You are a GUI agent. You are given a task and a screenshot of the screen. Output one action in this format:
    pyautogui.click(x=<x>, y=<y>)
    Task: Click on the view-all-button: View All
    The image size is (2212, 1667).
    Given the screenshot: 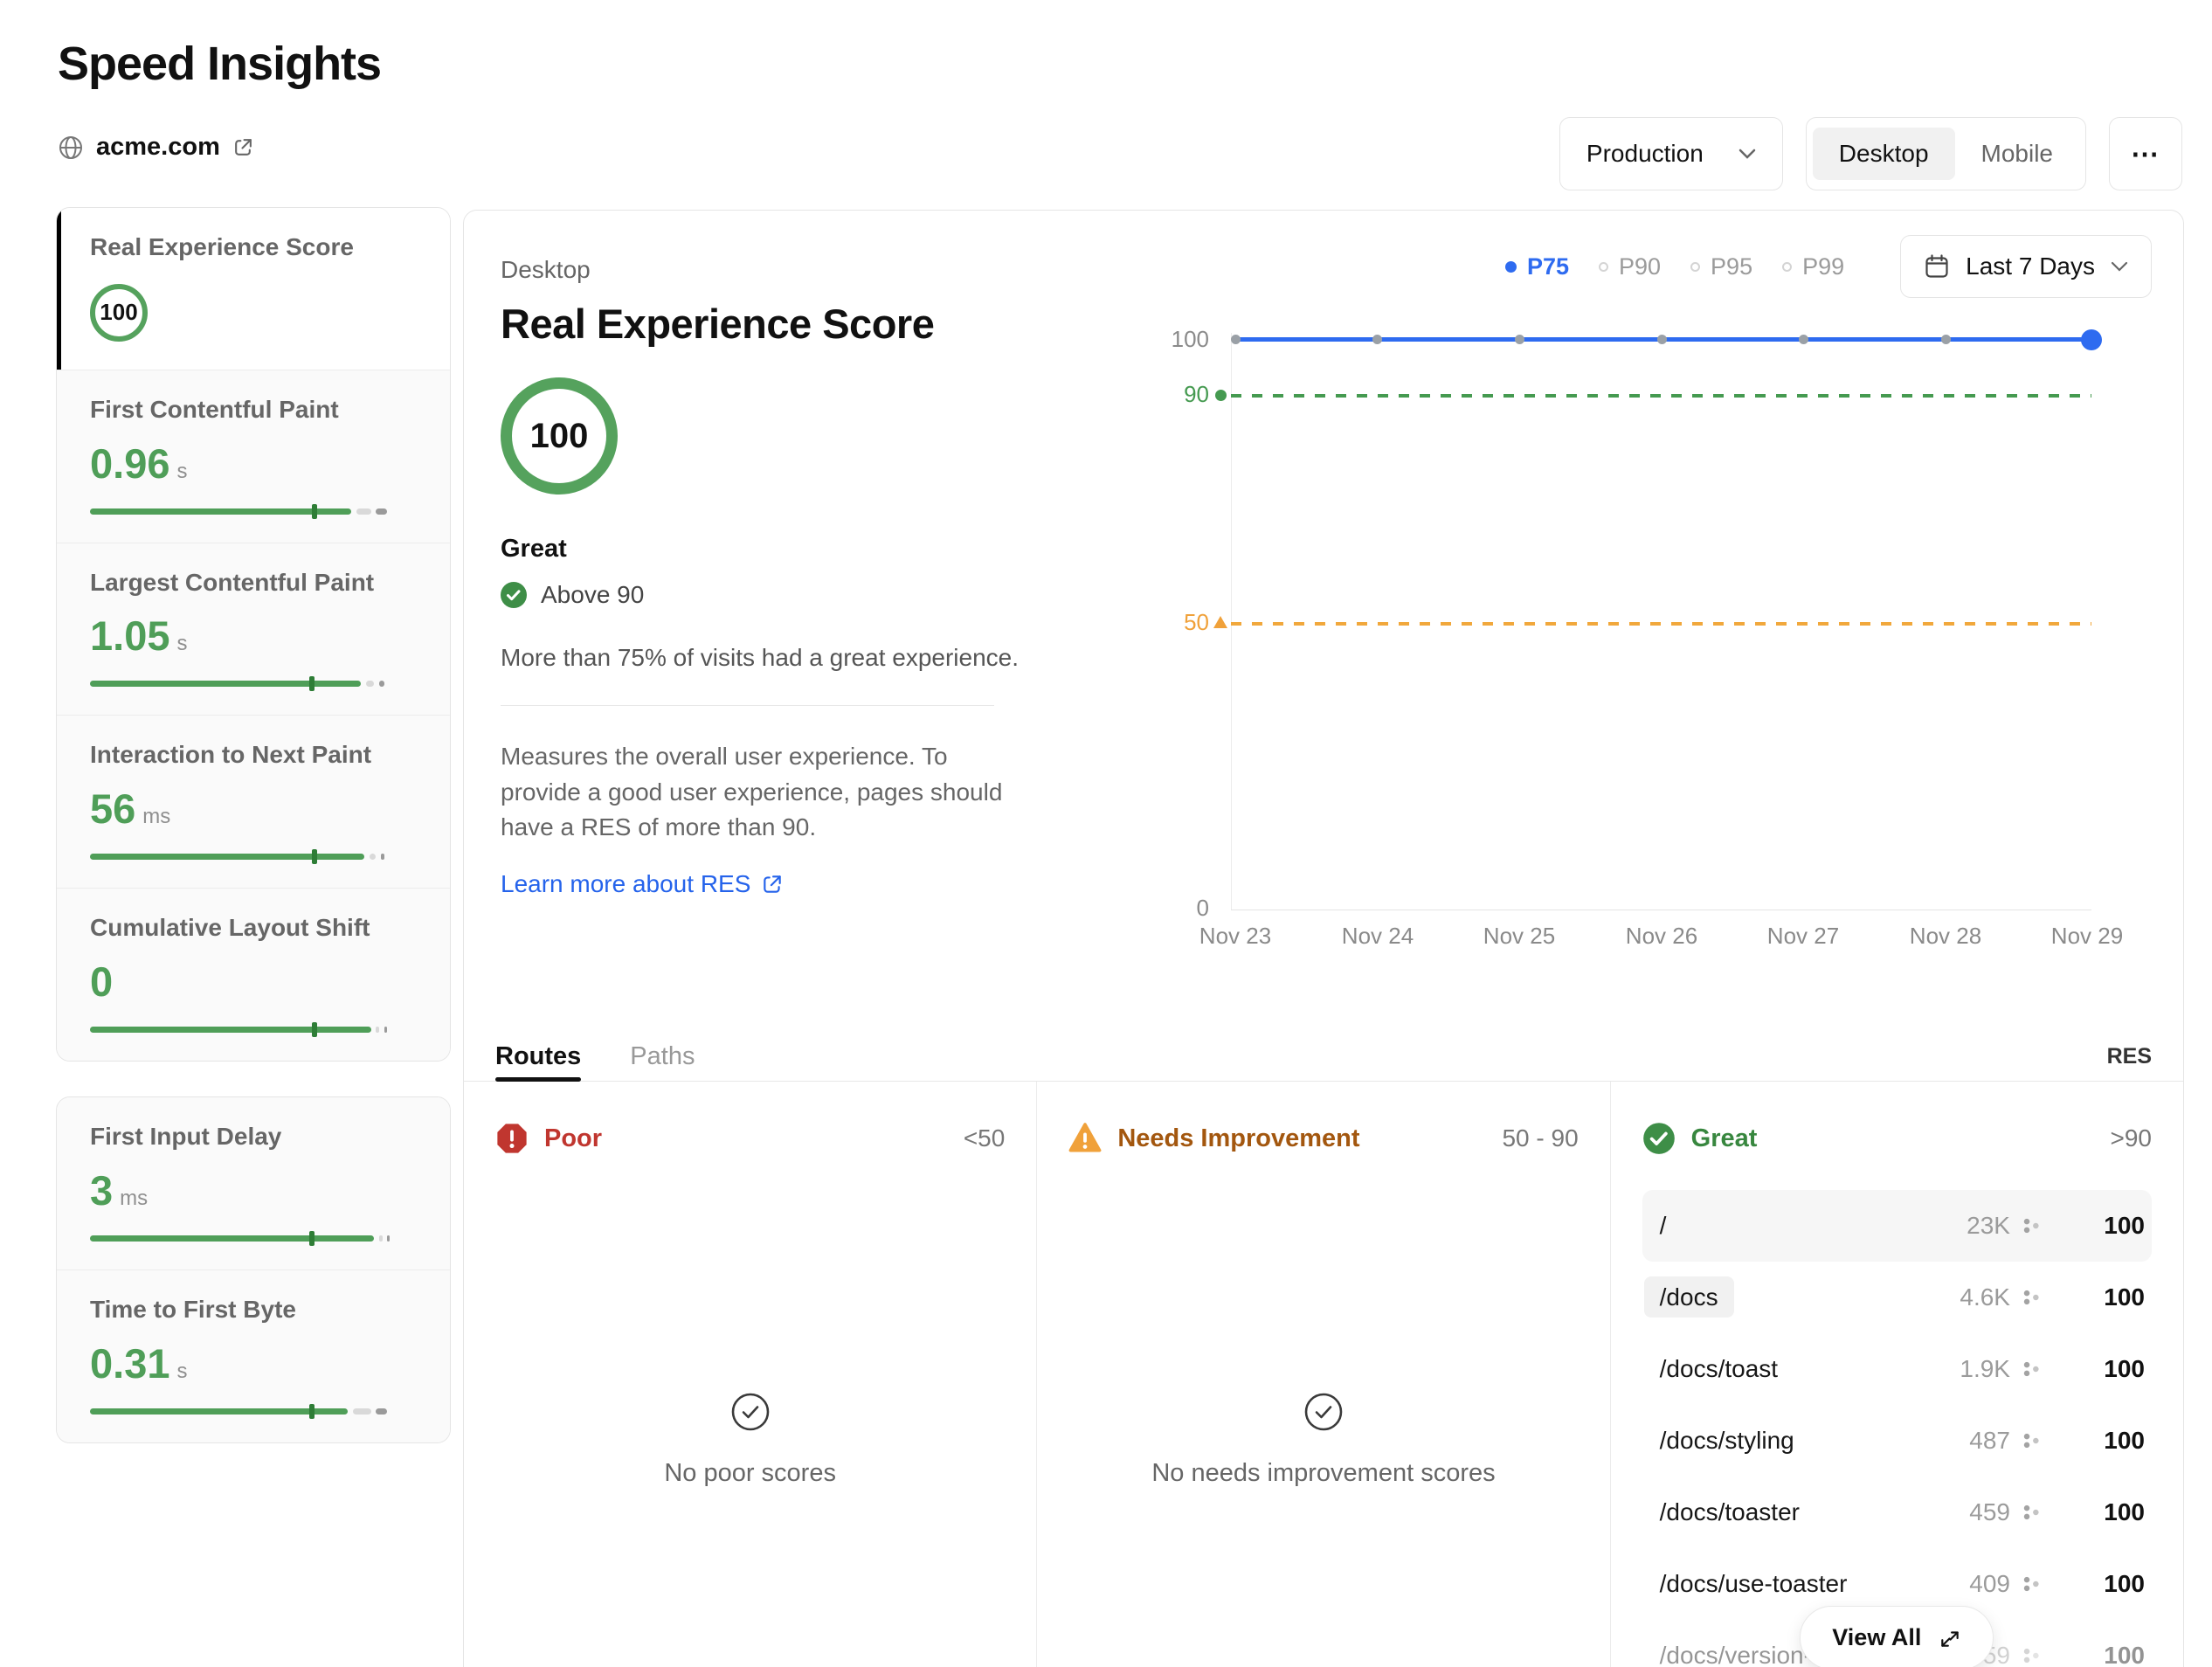 What is the action you would take?
    pyautogui.click(x=1897, y=1637)
    